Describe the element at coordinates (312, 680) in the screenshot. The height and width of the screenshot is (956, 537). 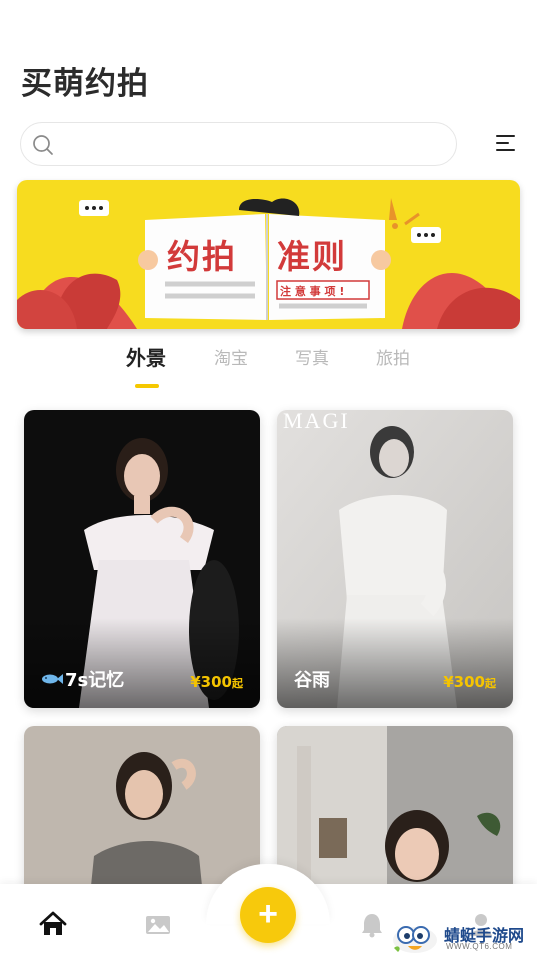
I see `card-title: 谷雨` at that location.